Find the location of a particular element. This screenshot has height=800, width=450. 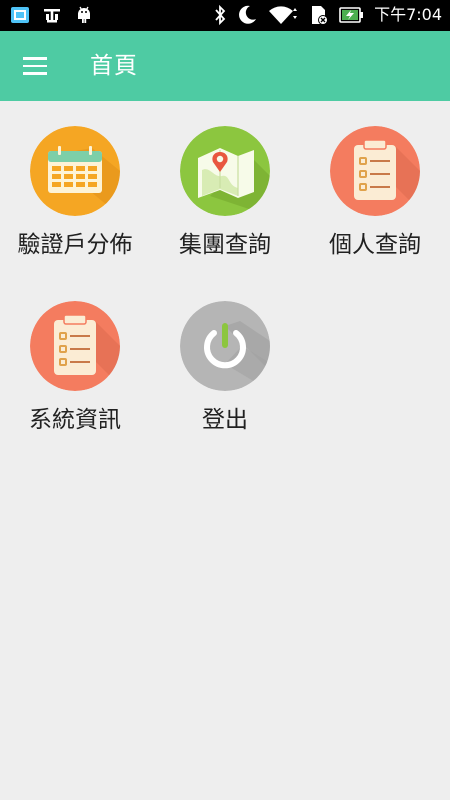

menu-tile-distribution: 驗證戶分佈 is located at coordinates (75, 211).